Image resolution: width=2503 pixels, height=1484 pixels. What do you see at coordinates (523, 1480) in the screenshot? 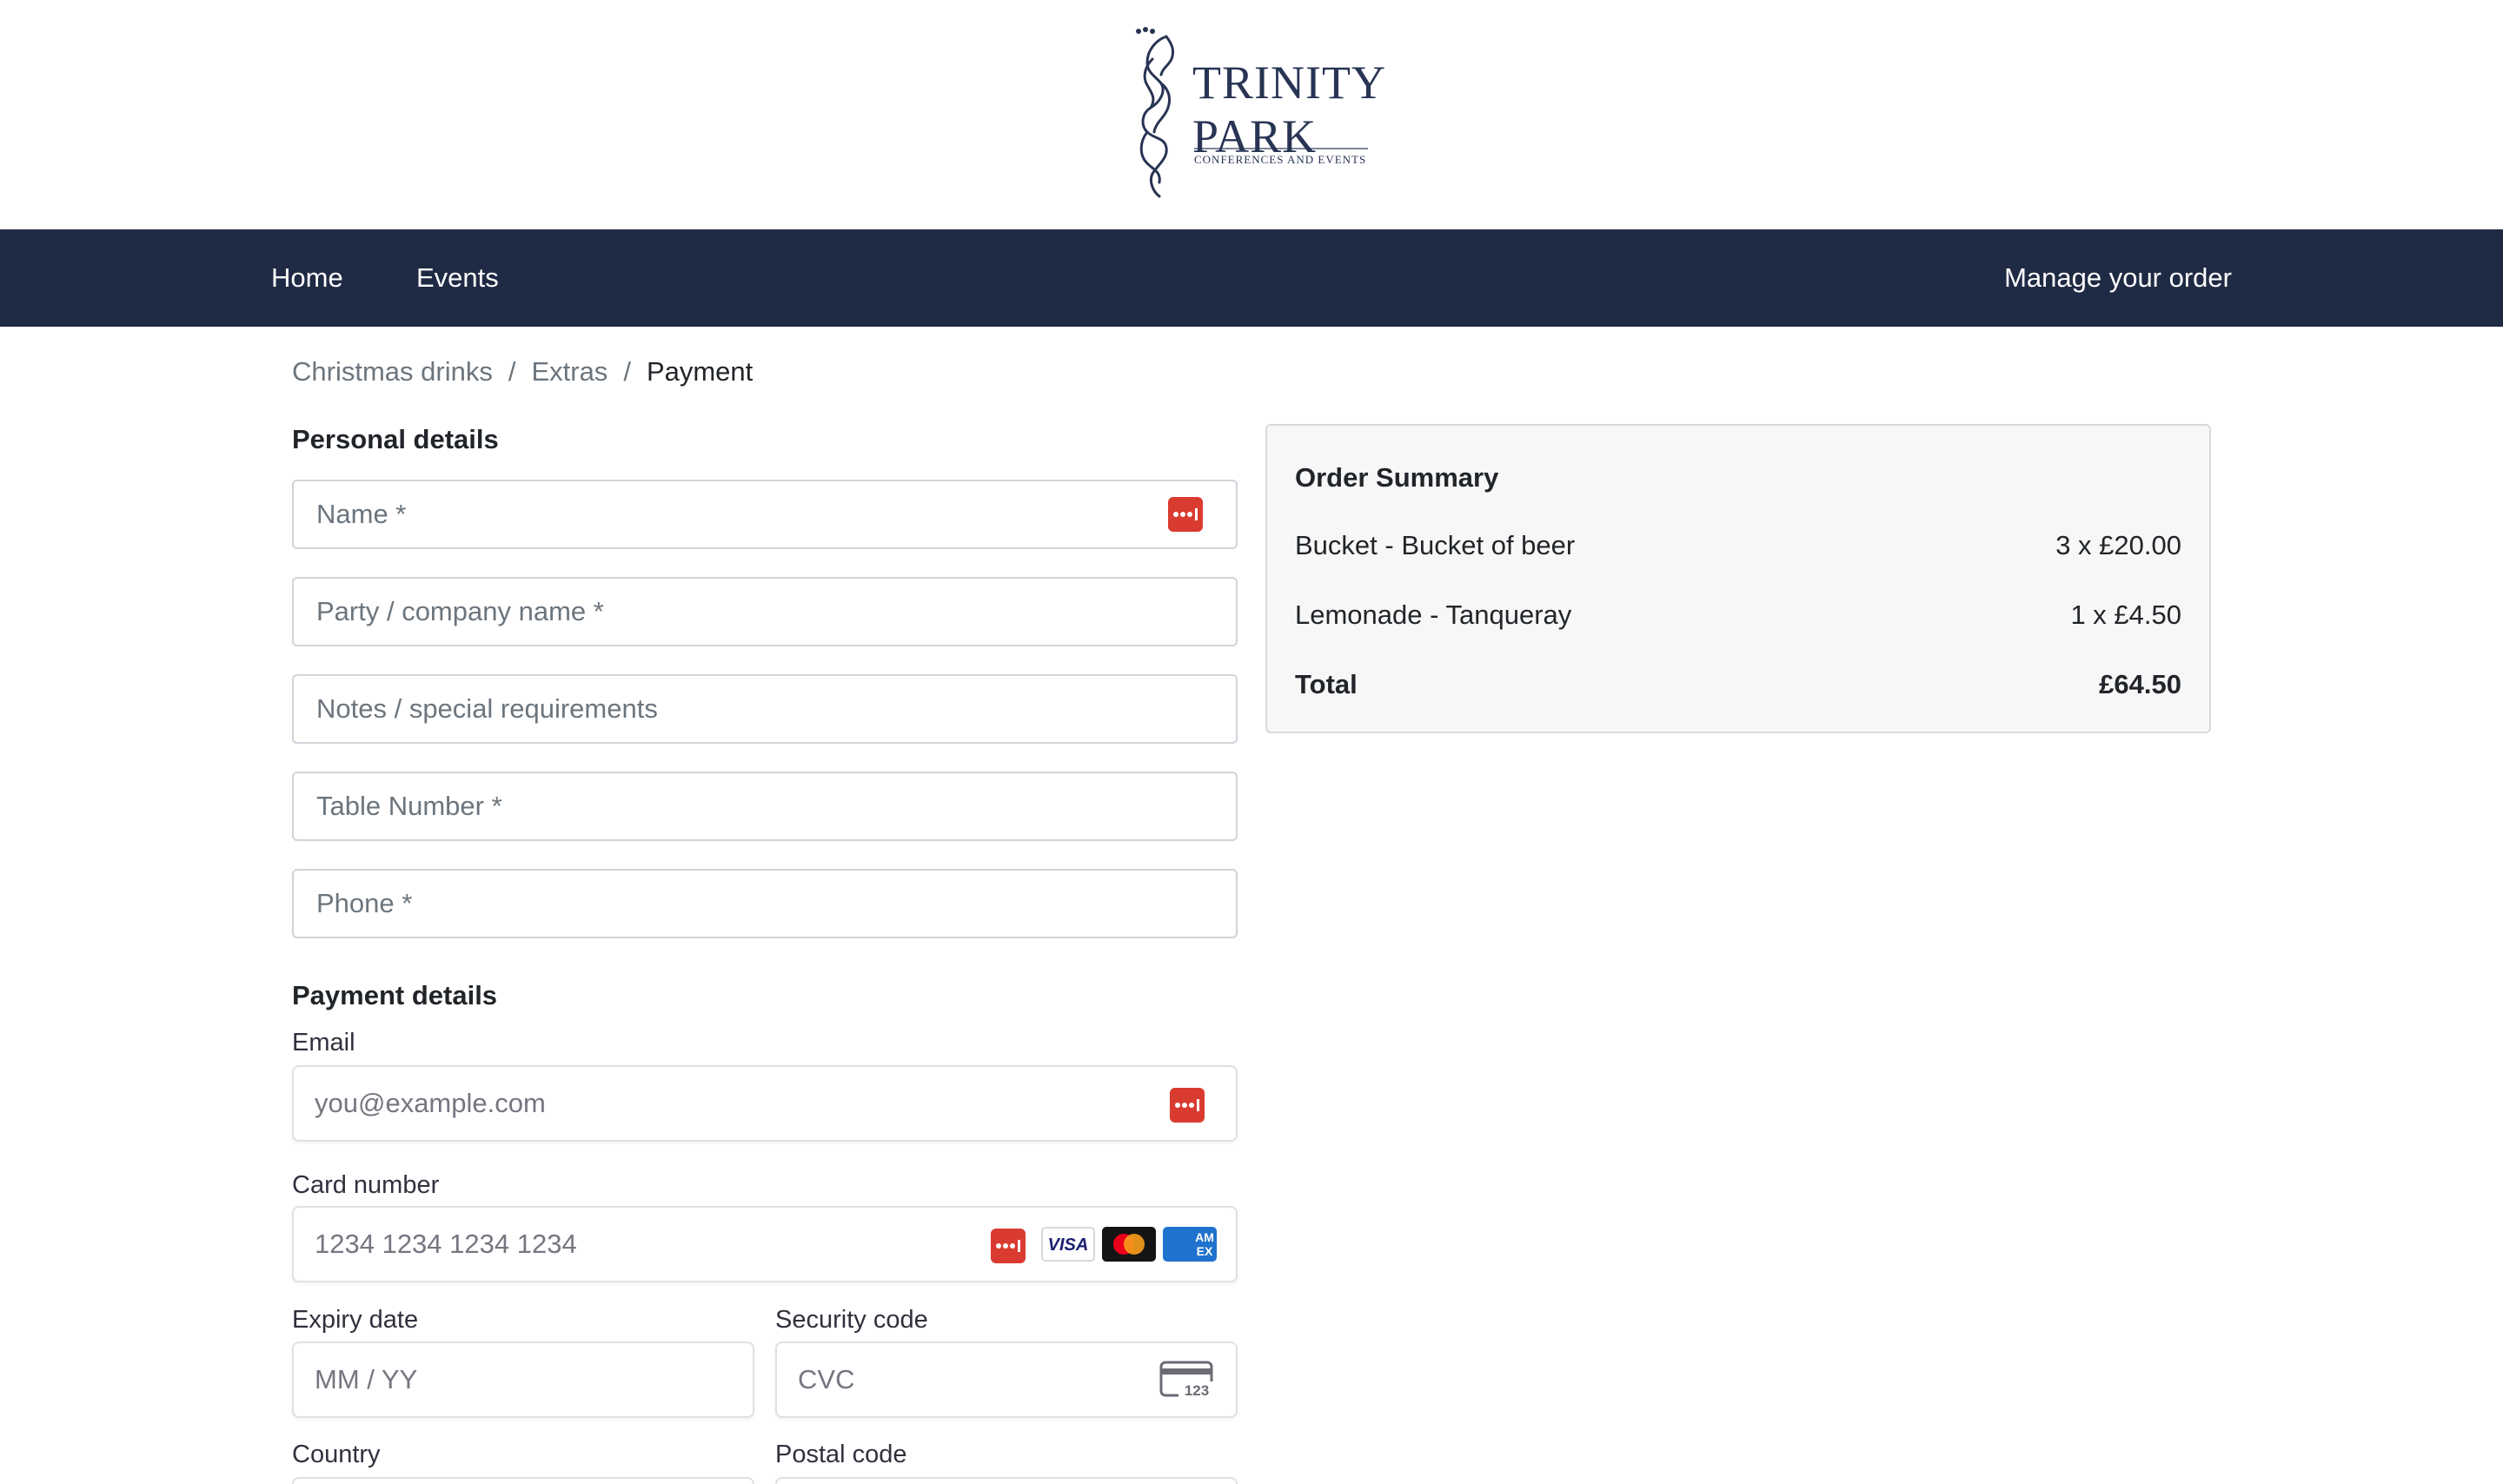
I see `country-select` at bounding box center [523, 1480].